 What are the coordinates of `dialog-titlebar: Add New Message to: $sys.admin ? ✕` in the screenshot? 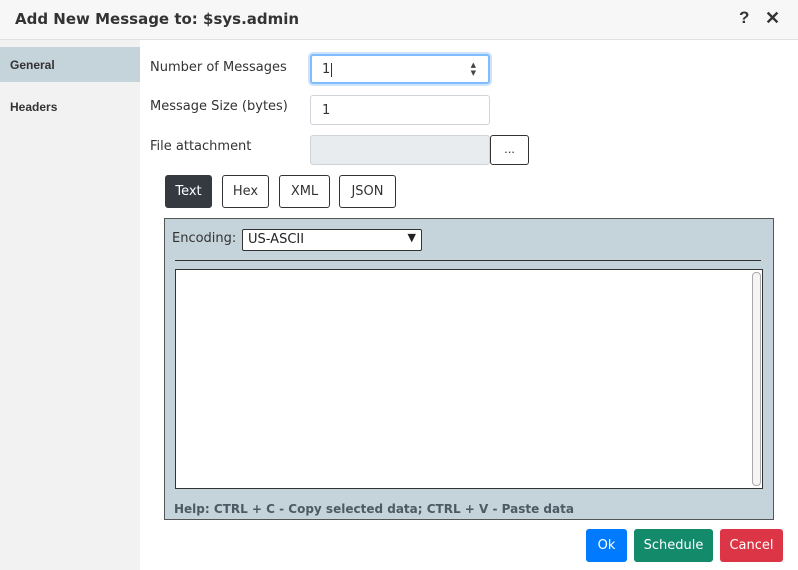 It's located at (399, 20).